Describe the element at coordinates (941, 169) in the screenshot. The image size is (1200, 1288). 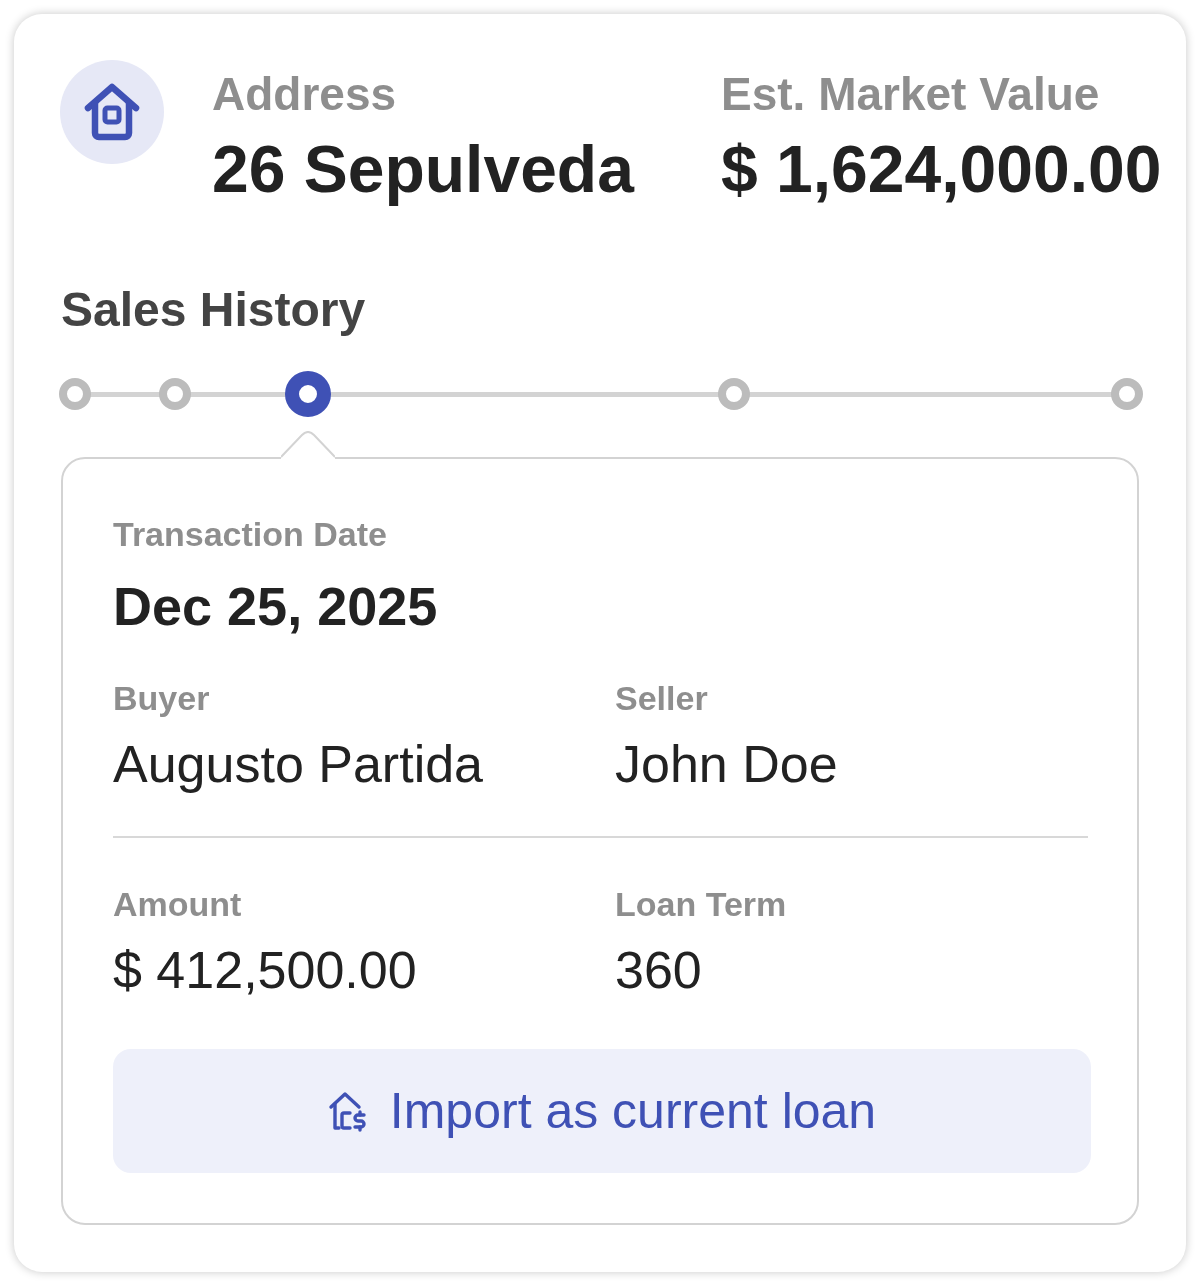
I see `market-value: $ 1,624,000.00` at that location.